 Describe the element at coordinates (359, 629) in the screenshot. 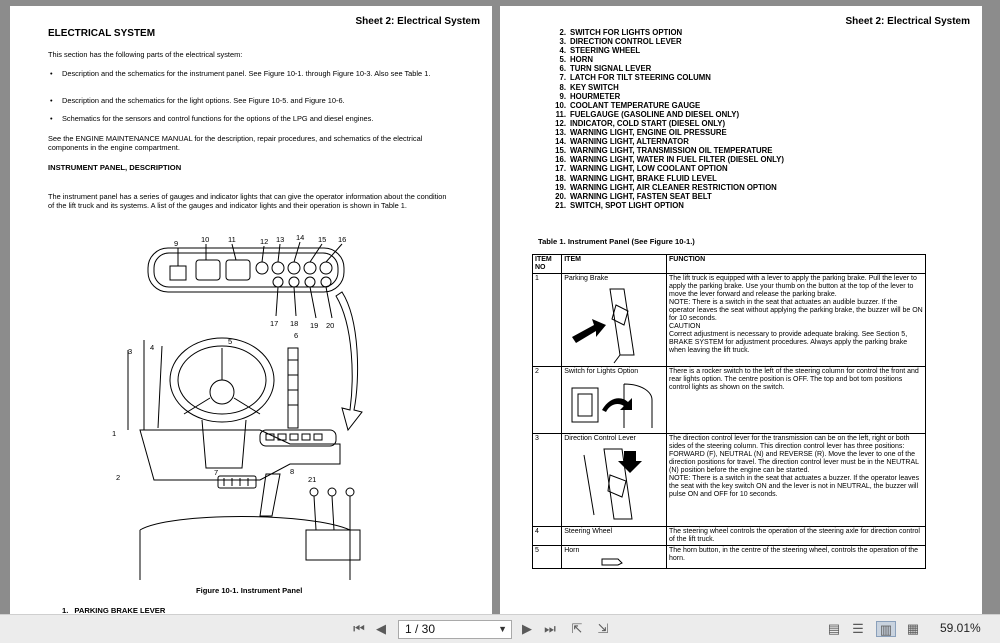

I see `first-page-icon: ⏮` at that location.